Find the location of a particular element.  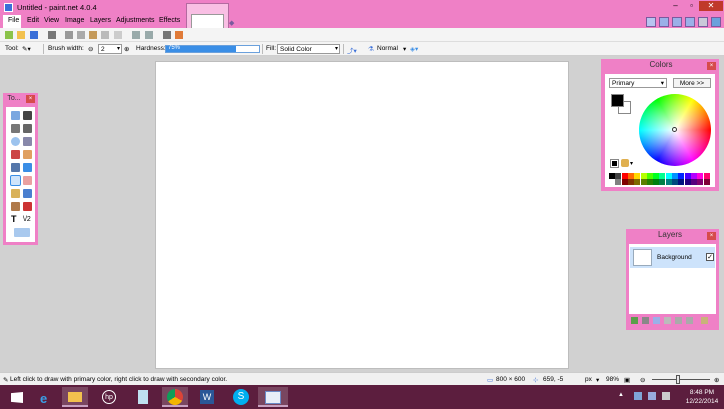

color-wheel-marker is located at coordinates (674, 129).